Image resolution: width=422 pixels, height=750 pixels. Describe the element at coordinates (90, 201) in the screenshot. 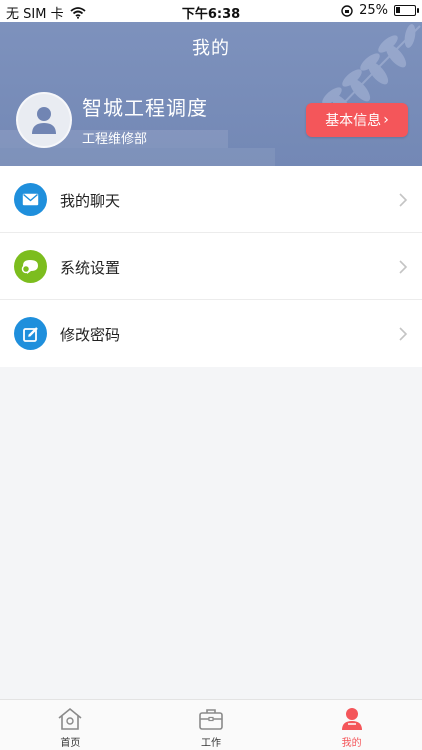

I see `menu-item-label: 我的聊天` at that location.